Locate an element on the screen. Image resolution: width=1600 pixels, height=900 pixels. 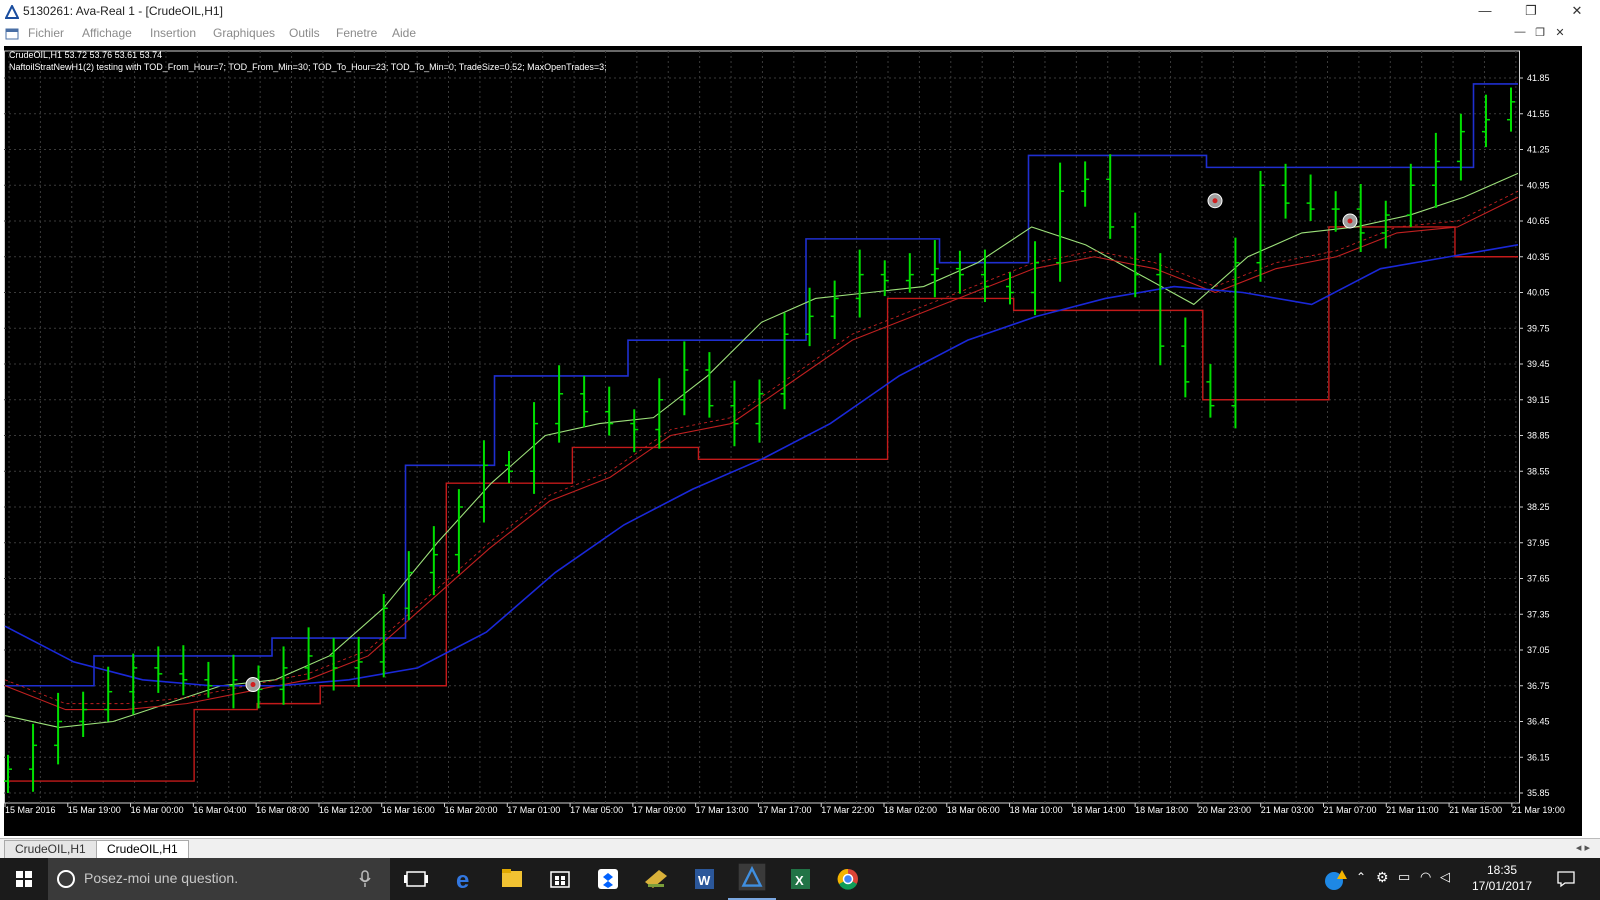
y-tick-label: 40.05 is located at coordinates (1538, 293).